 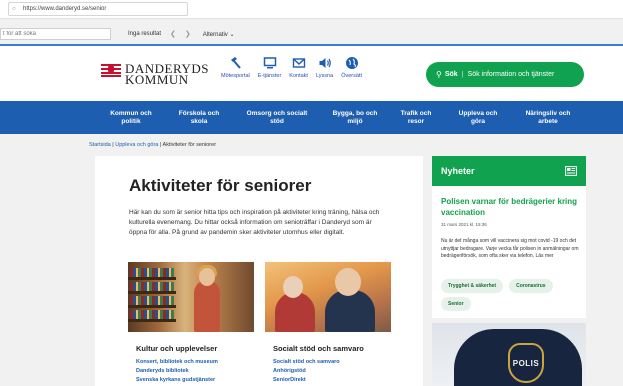 I want to click on quick-link-label: Kontakt, so click(x=298, y=76).